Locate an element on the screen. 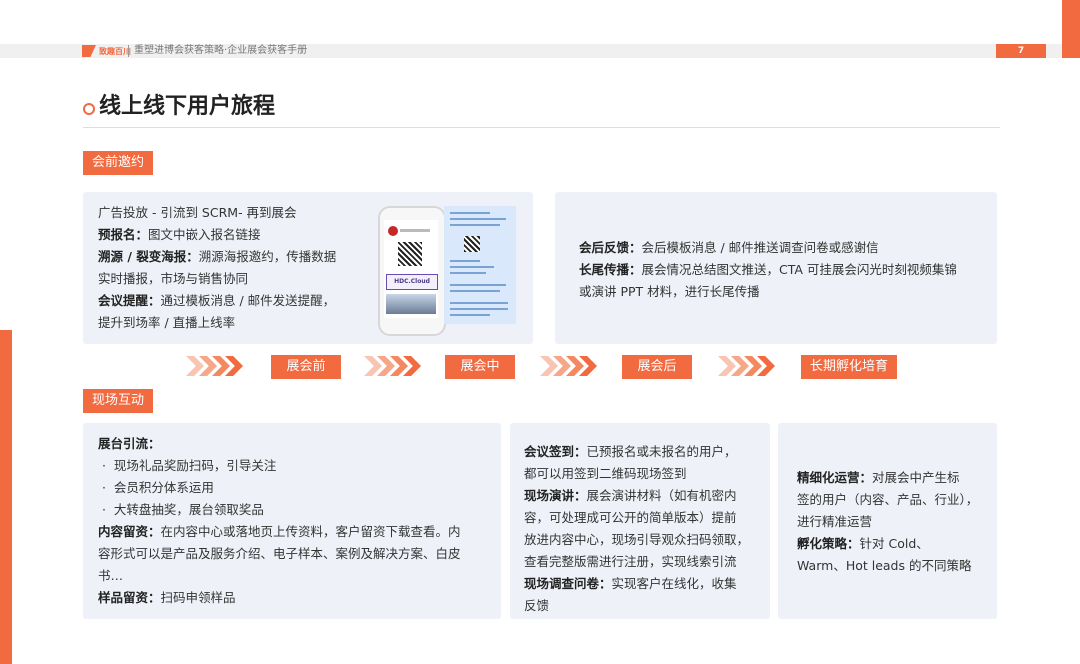  trace-text: 溯源海报邀约，传播数据 is located at coordinates (267, 256).